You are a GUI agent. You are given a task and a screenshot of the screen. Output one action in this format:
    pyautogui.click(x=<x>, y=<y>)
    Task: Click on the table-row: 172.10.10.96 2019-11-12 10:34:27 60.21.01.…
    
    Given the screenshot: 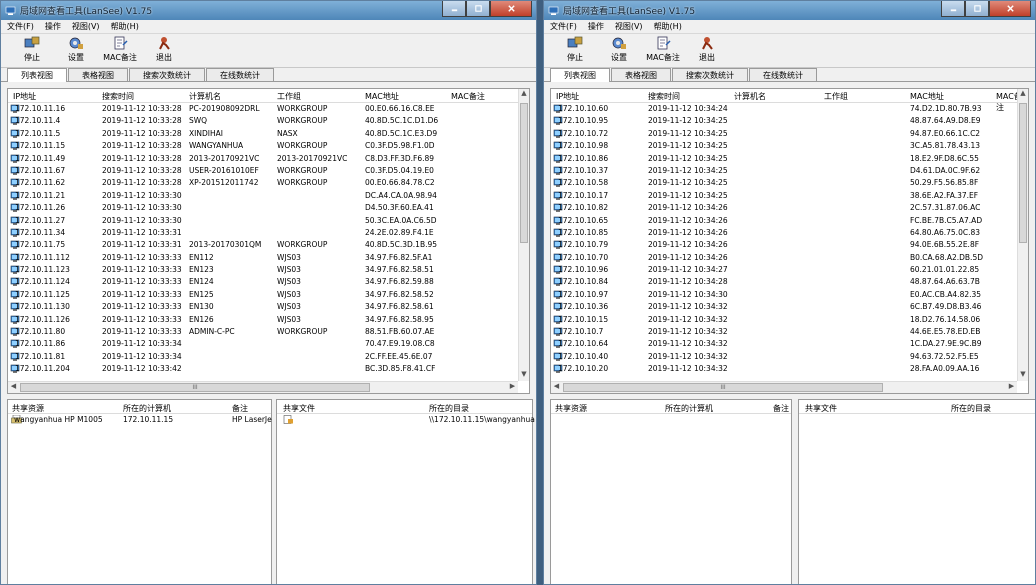 What is the action you would take?
    pyautogui.click(x=789, y=270)
    